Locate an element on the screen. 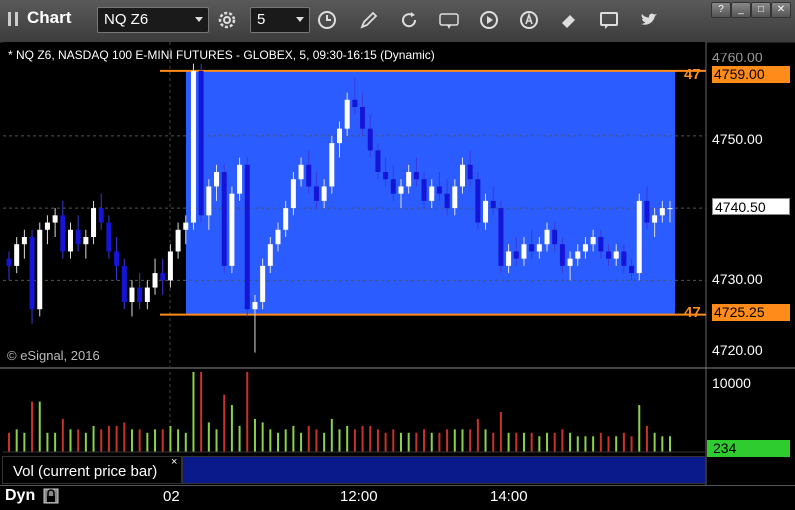  chevron-down-icon is located at coordinates (199, 19).